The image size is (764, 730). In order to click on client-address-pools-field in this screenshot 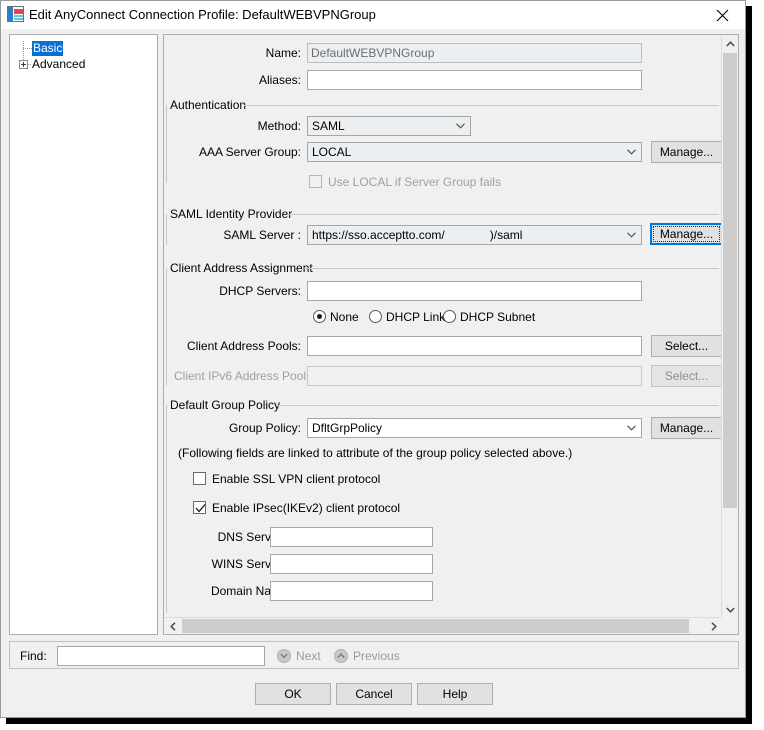, I will do `click(474, 346)`.